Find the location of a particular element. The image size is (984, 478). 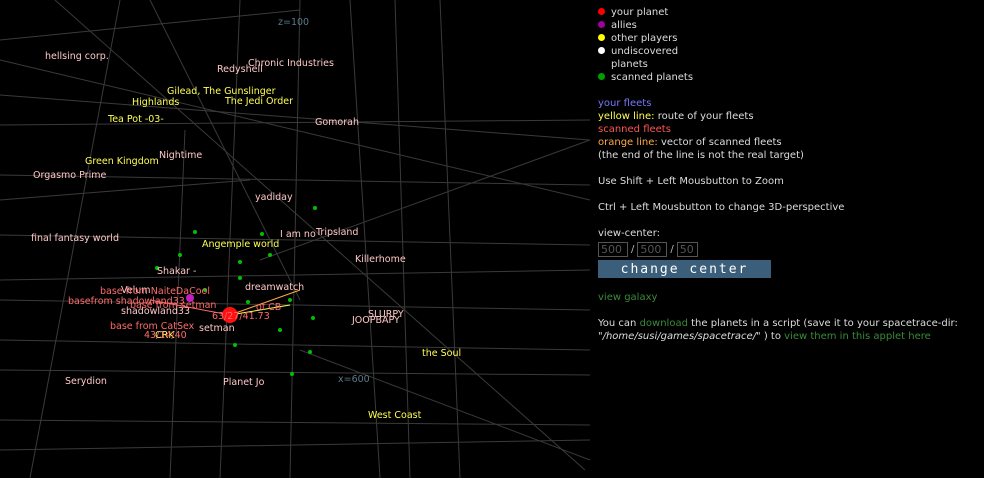

fleet-label: of CB is located at coordinates (268, 307).